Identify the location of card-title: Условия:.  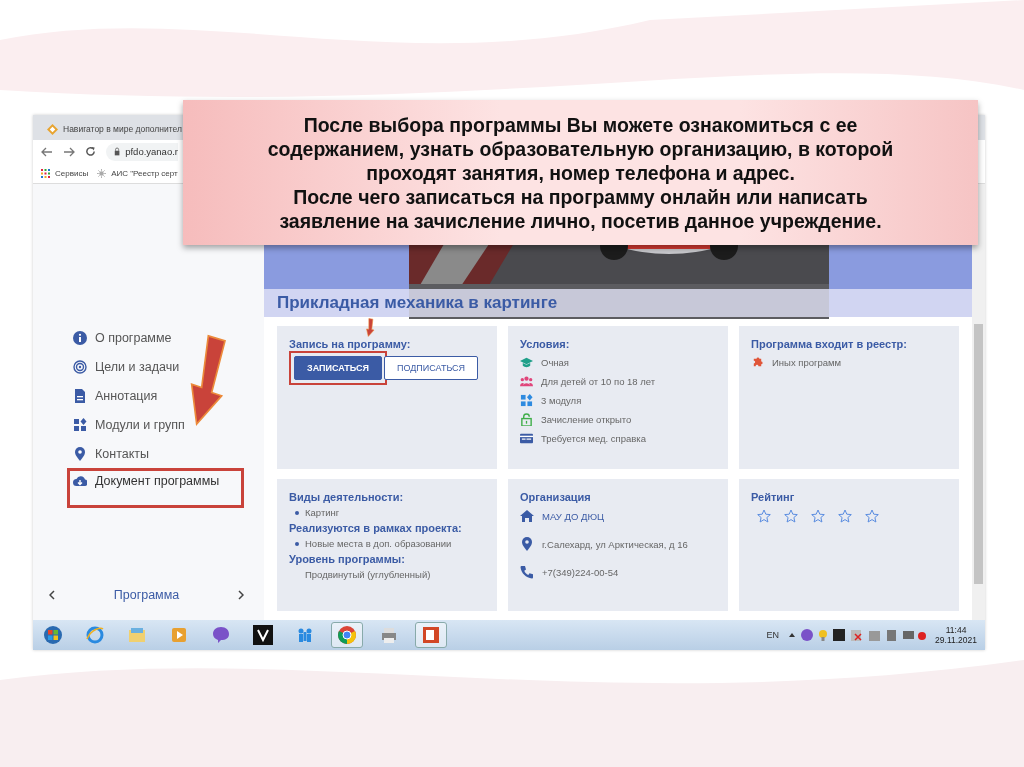
(545, 344).